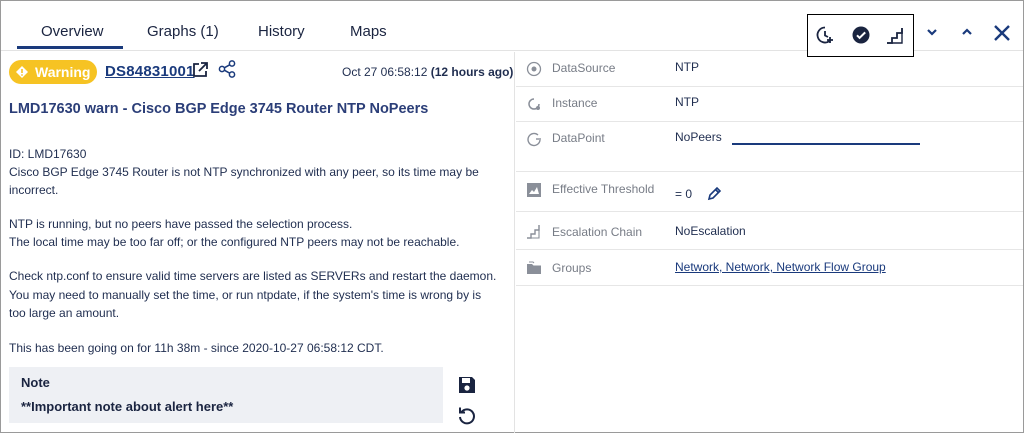  I want to click on alert-timestamp: Oct 27 06:58:12 (12 hours ago), so click(427, 72).